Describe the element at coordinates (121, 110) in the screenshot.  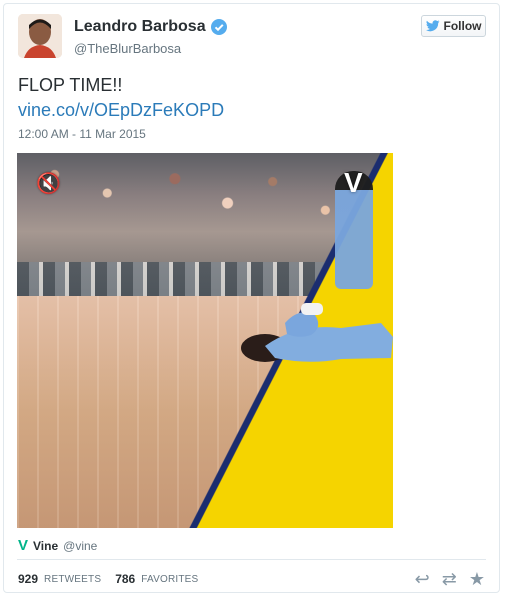
I see `tweet-link: vine.co/v/OEpDzFeKOPD` at that location.